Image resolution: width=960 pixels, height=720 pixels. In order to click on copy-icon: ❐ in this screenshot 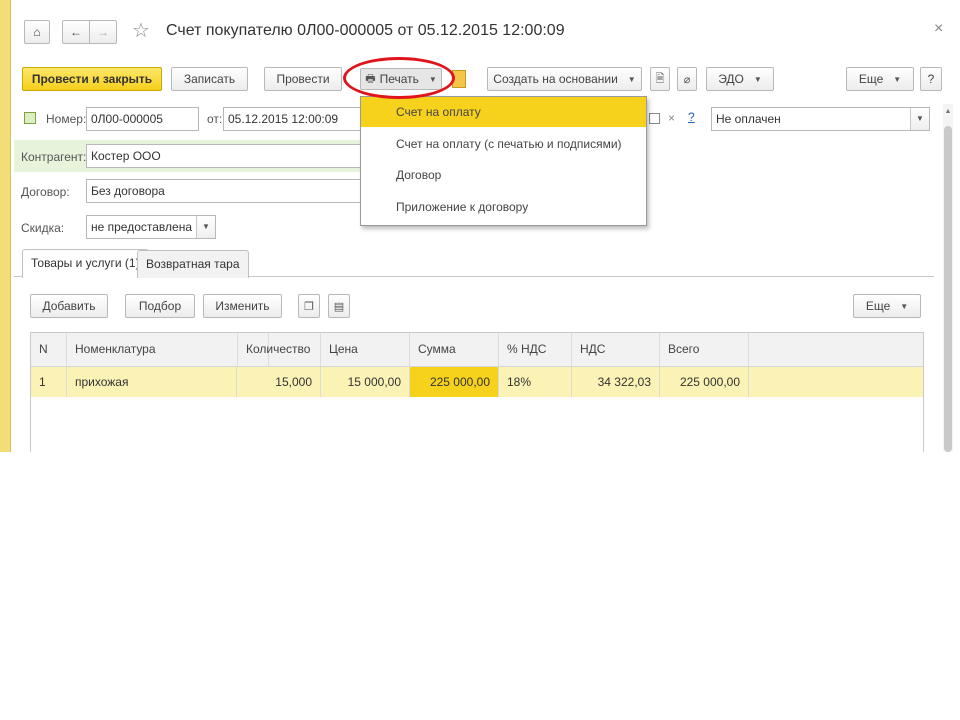, I will do `click(309, 306)`.